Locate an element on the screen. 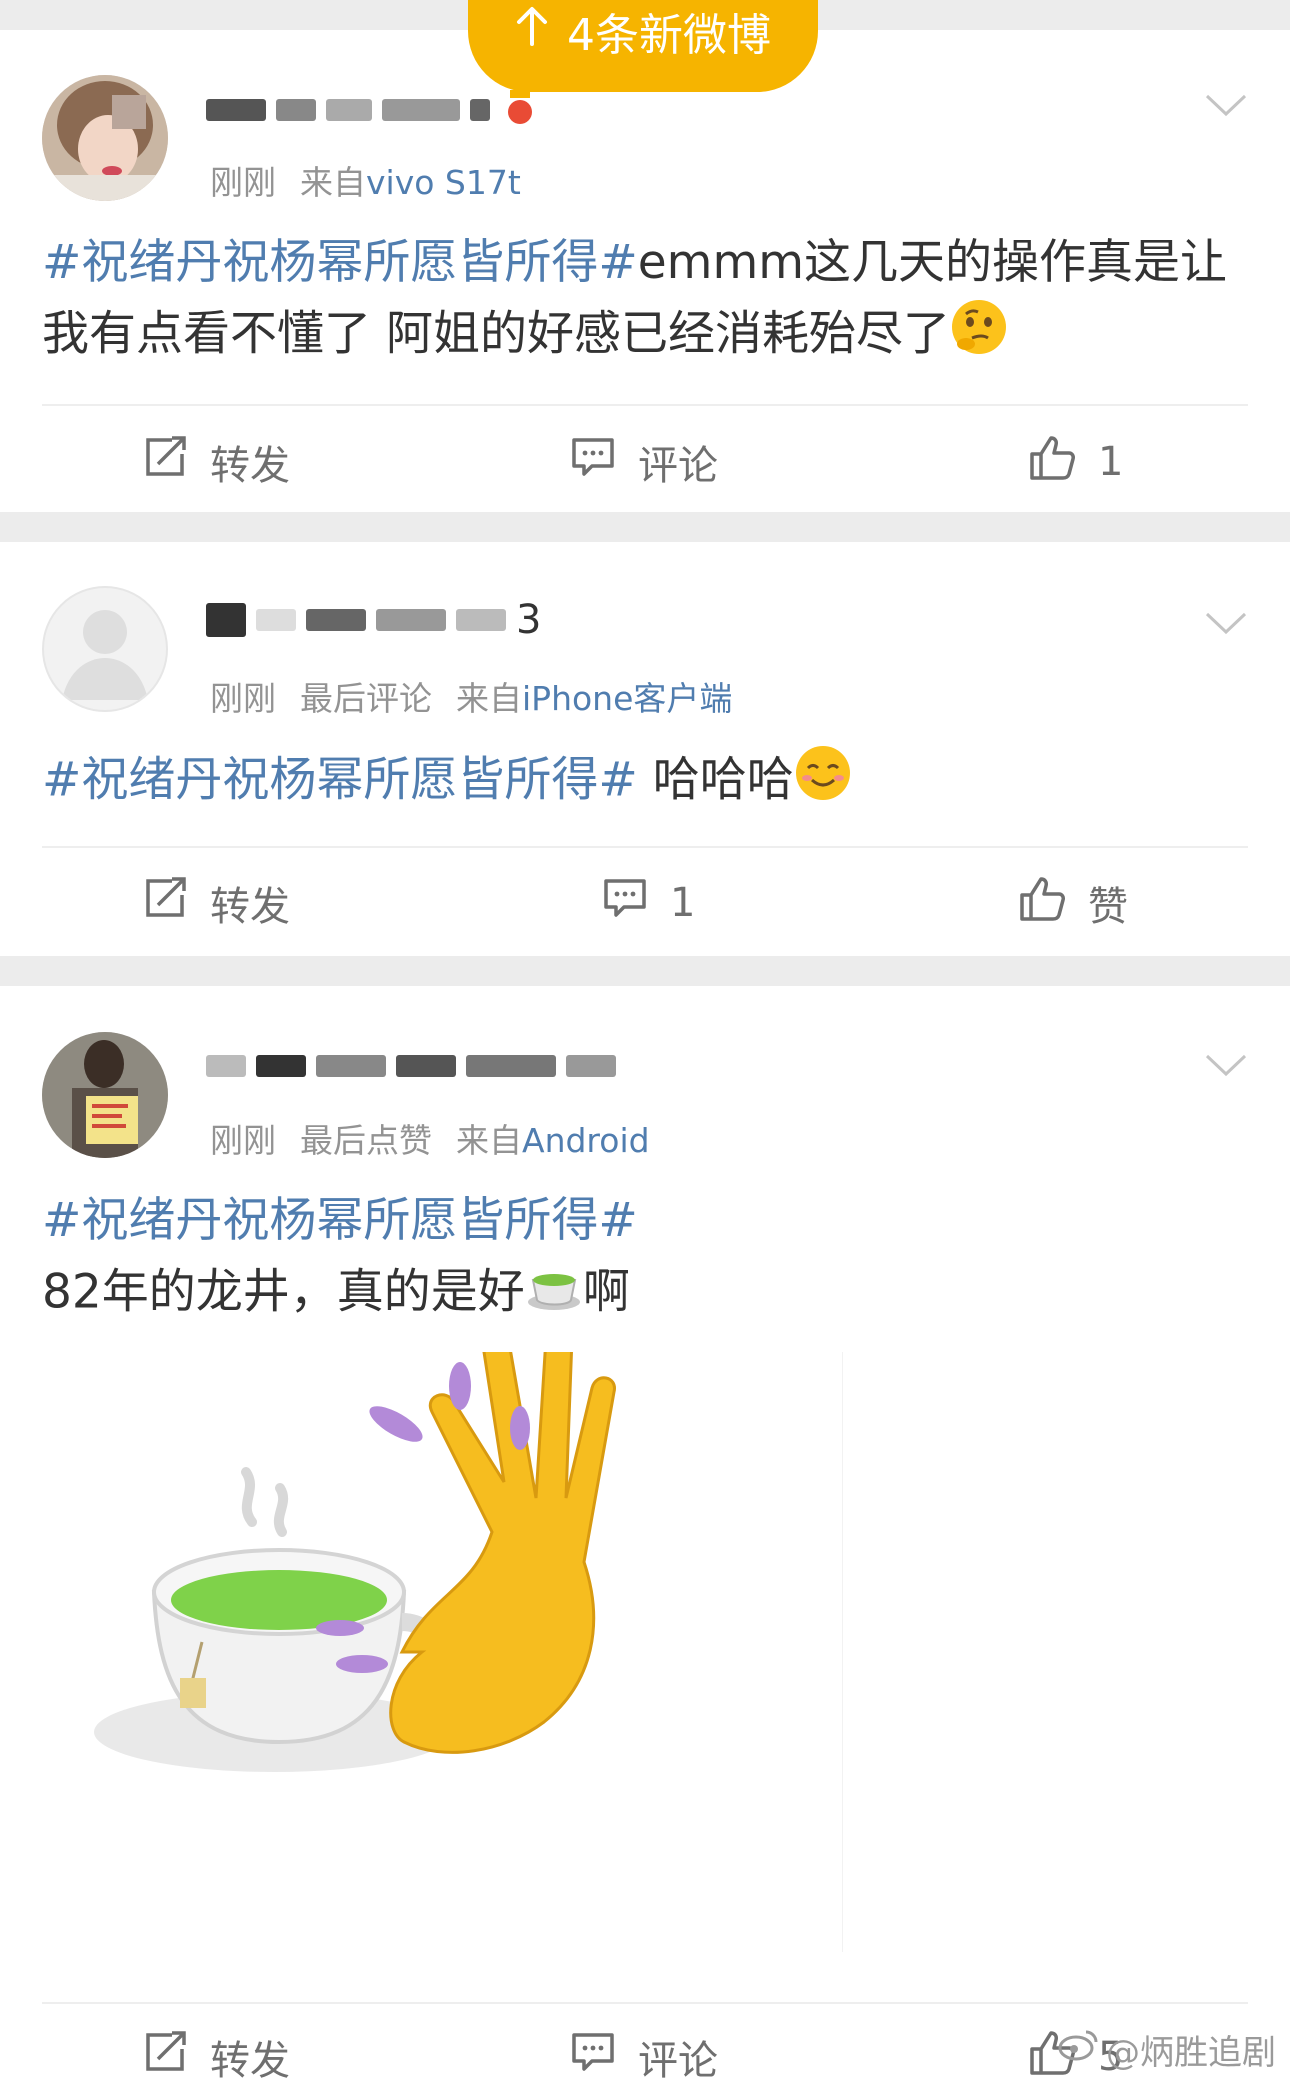 The height and width of the screenshot is (2092, 1290). vip-badge-icon is located at coordinates (520, 110).